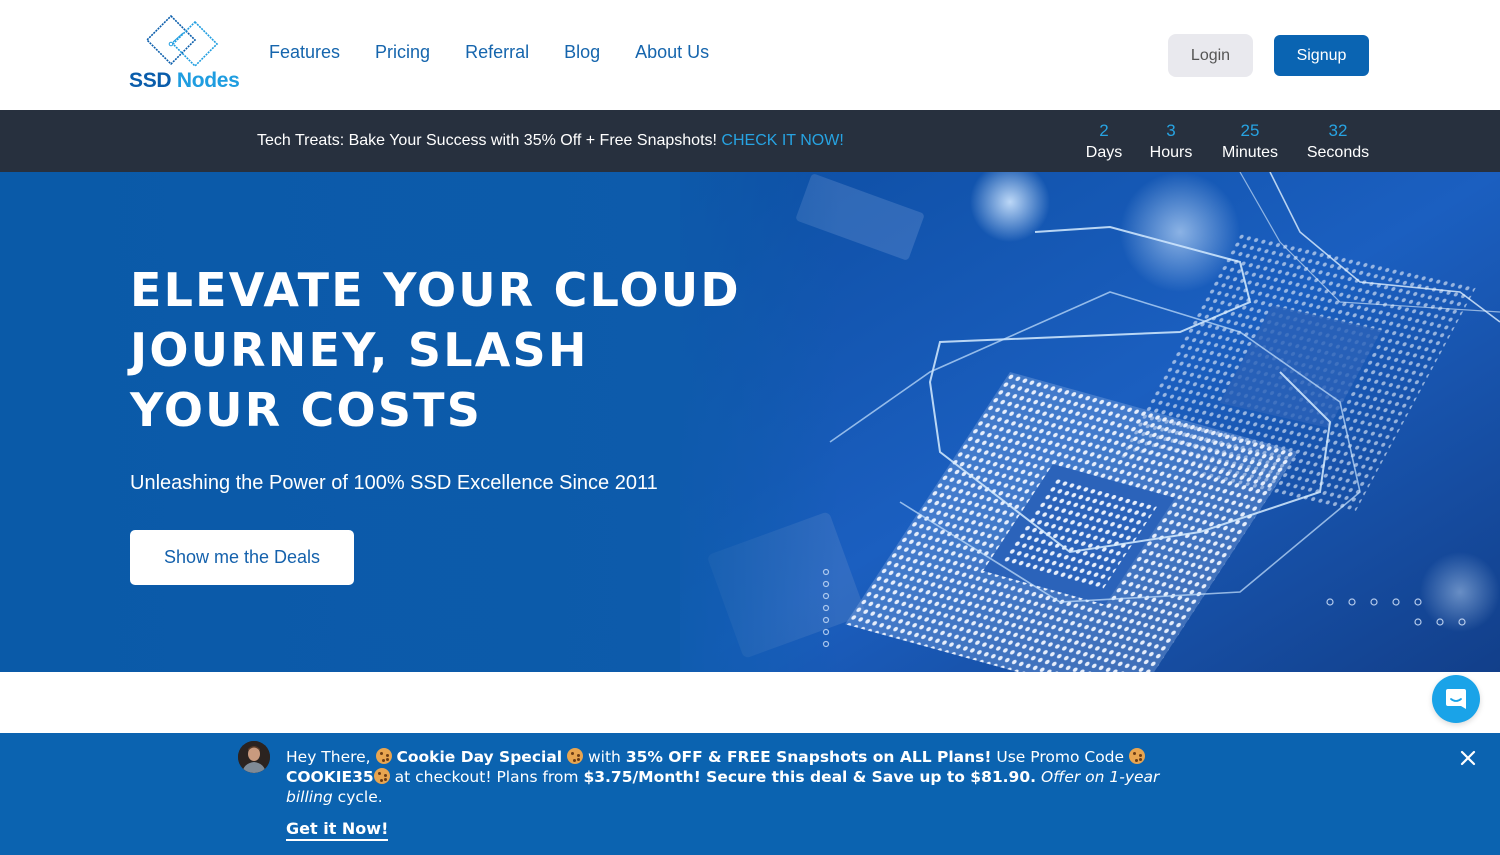 Image resolution: width=1500 pixels, height=855 pixels. I want to click on countdown-hours: 3 Hours, so click(1171, 142).